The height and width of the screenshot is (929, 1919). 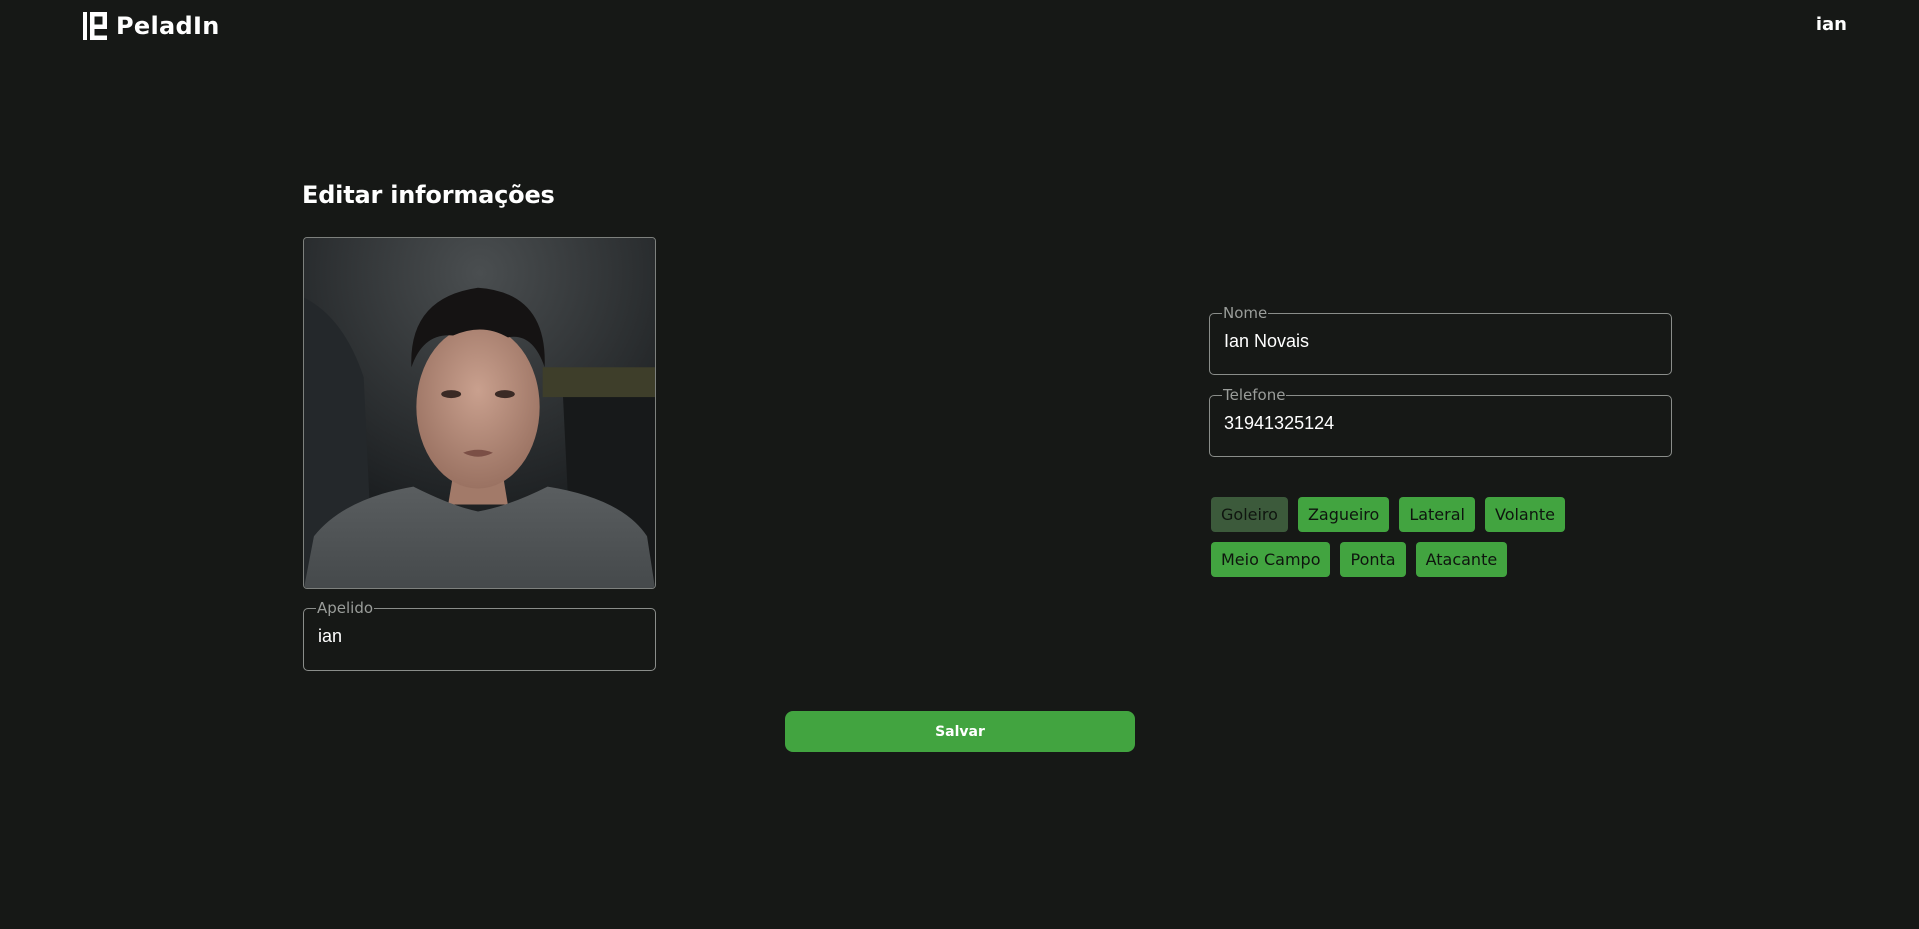 I want to click on nickname-label: Apelido, so click(x=345, y=608).